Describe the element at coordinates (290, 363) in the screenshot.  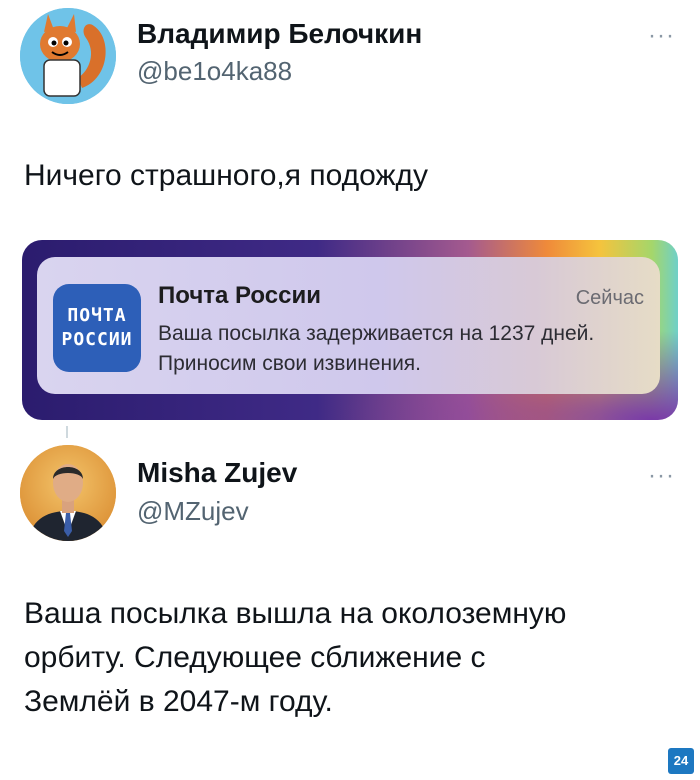
I see `notification-line: Приносим свои извинения.` at that location.